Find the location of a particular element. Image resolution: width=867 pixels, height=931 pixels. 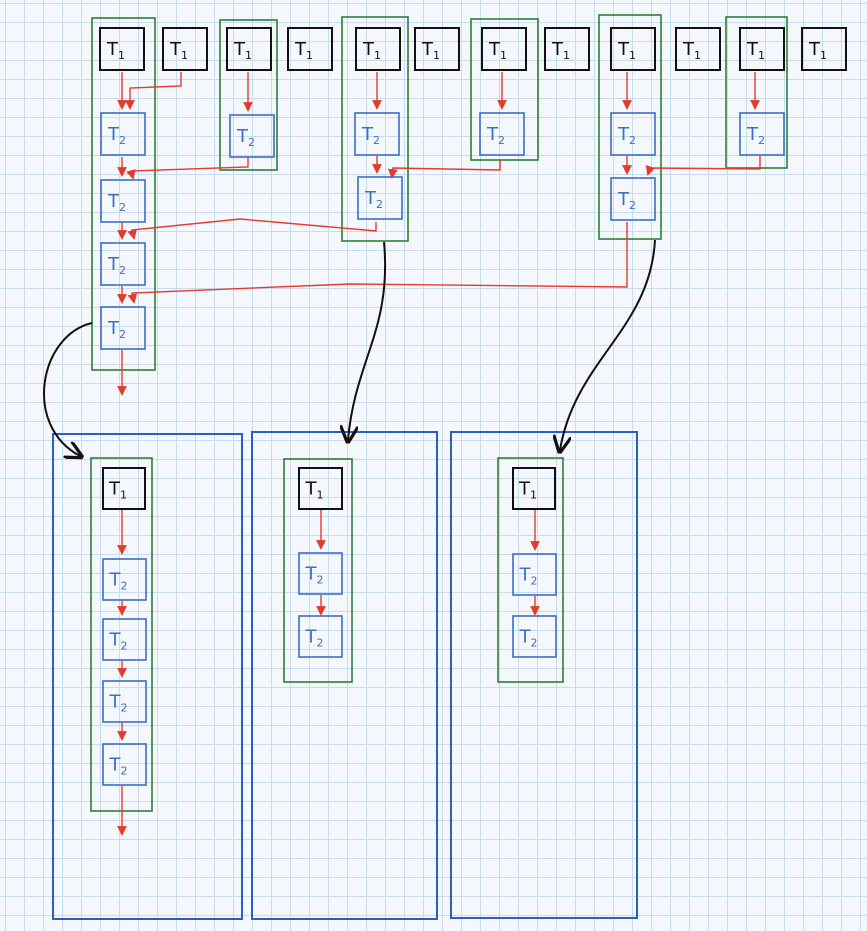

t2-box-top-3: T2 is located at coordinates (123, 264).